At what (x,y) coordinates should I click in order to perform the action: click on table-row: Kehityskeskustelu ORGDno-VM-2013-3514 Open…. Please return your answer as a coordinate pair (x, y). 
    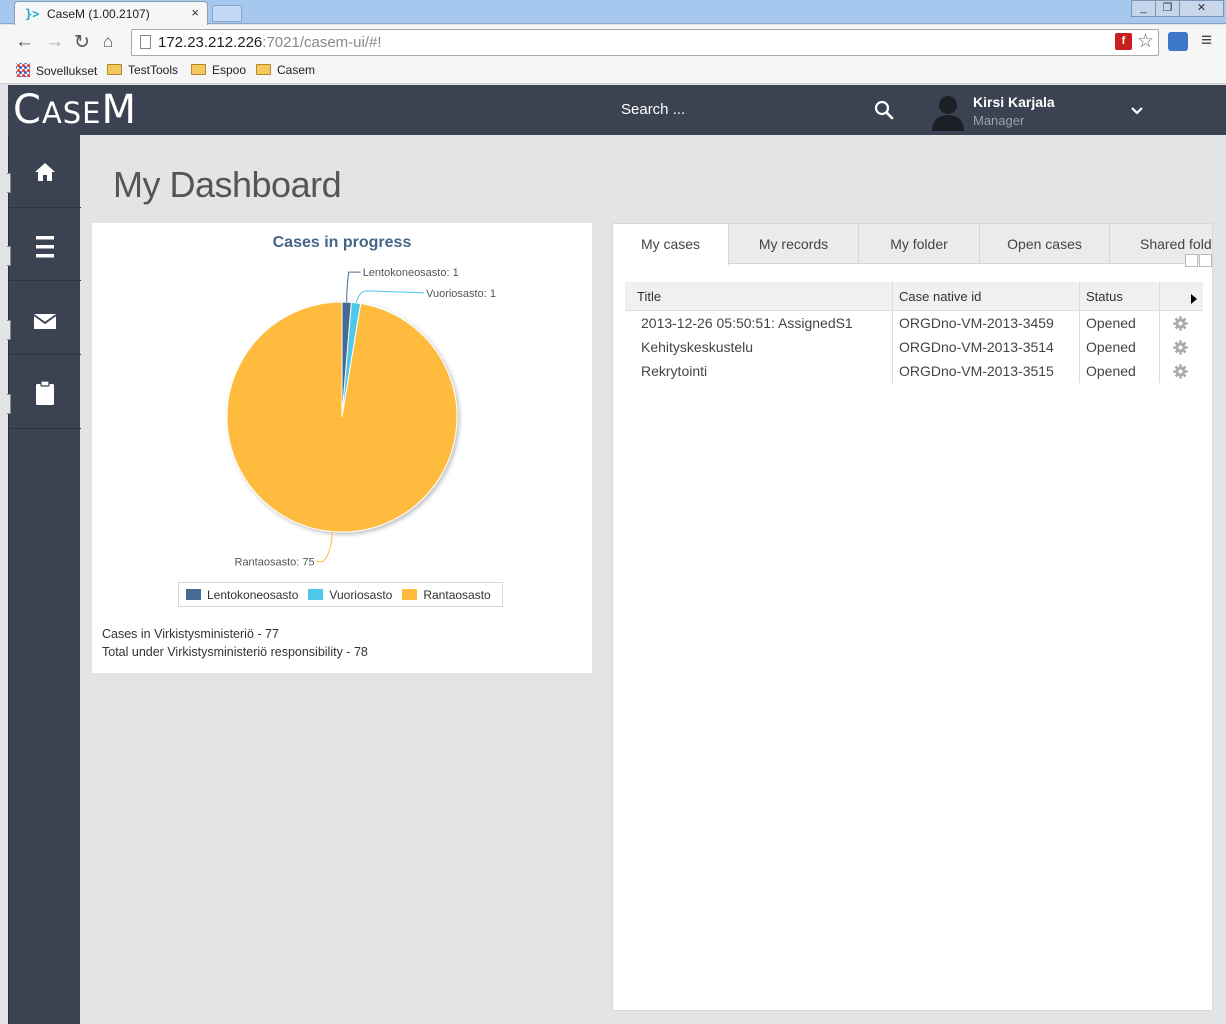
    Looking at the image, I should click on (914, 347).